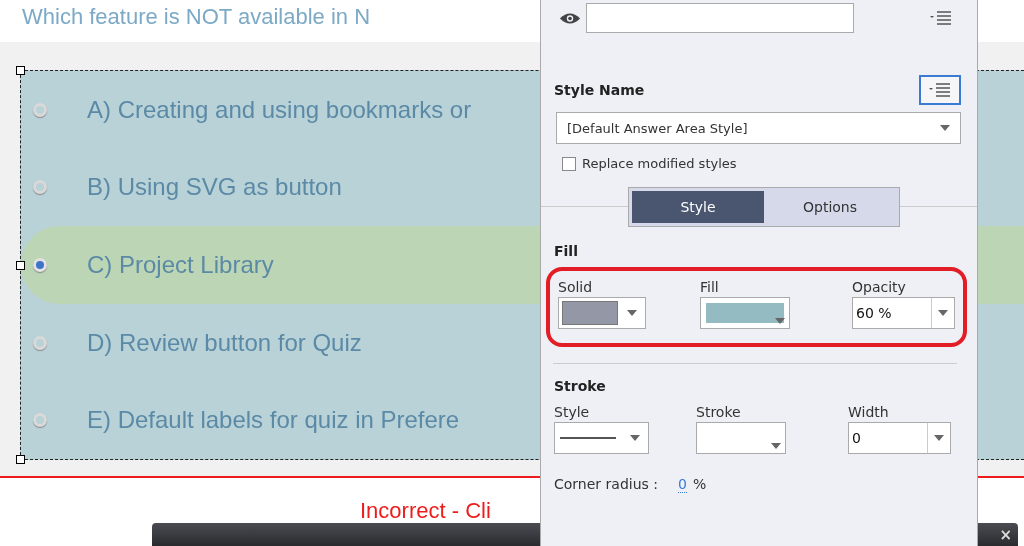 The height and width of the screenshot is (546, 1024). Describe the element at coordinates (572, 412) in the screenshot. I see `field-label: Style` at that location.